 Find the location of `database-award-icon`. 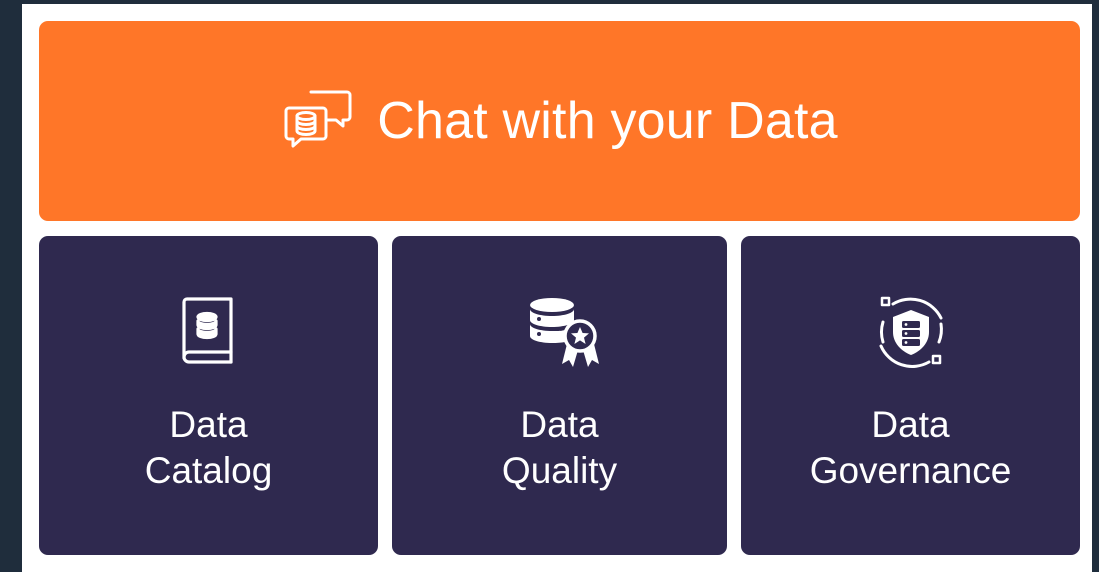

database-award-icon is located at coordinates (564, 332).